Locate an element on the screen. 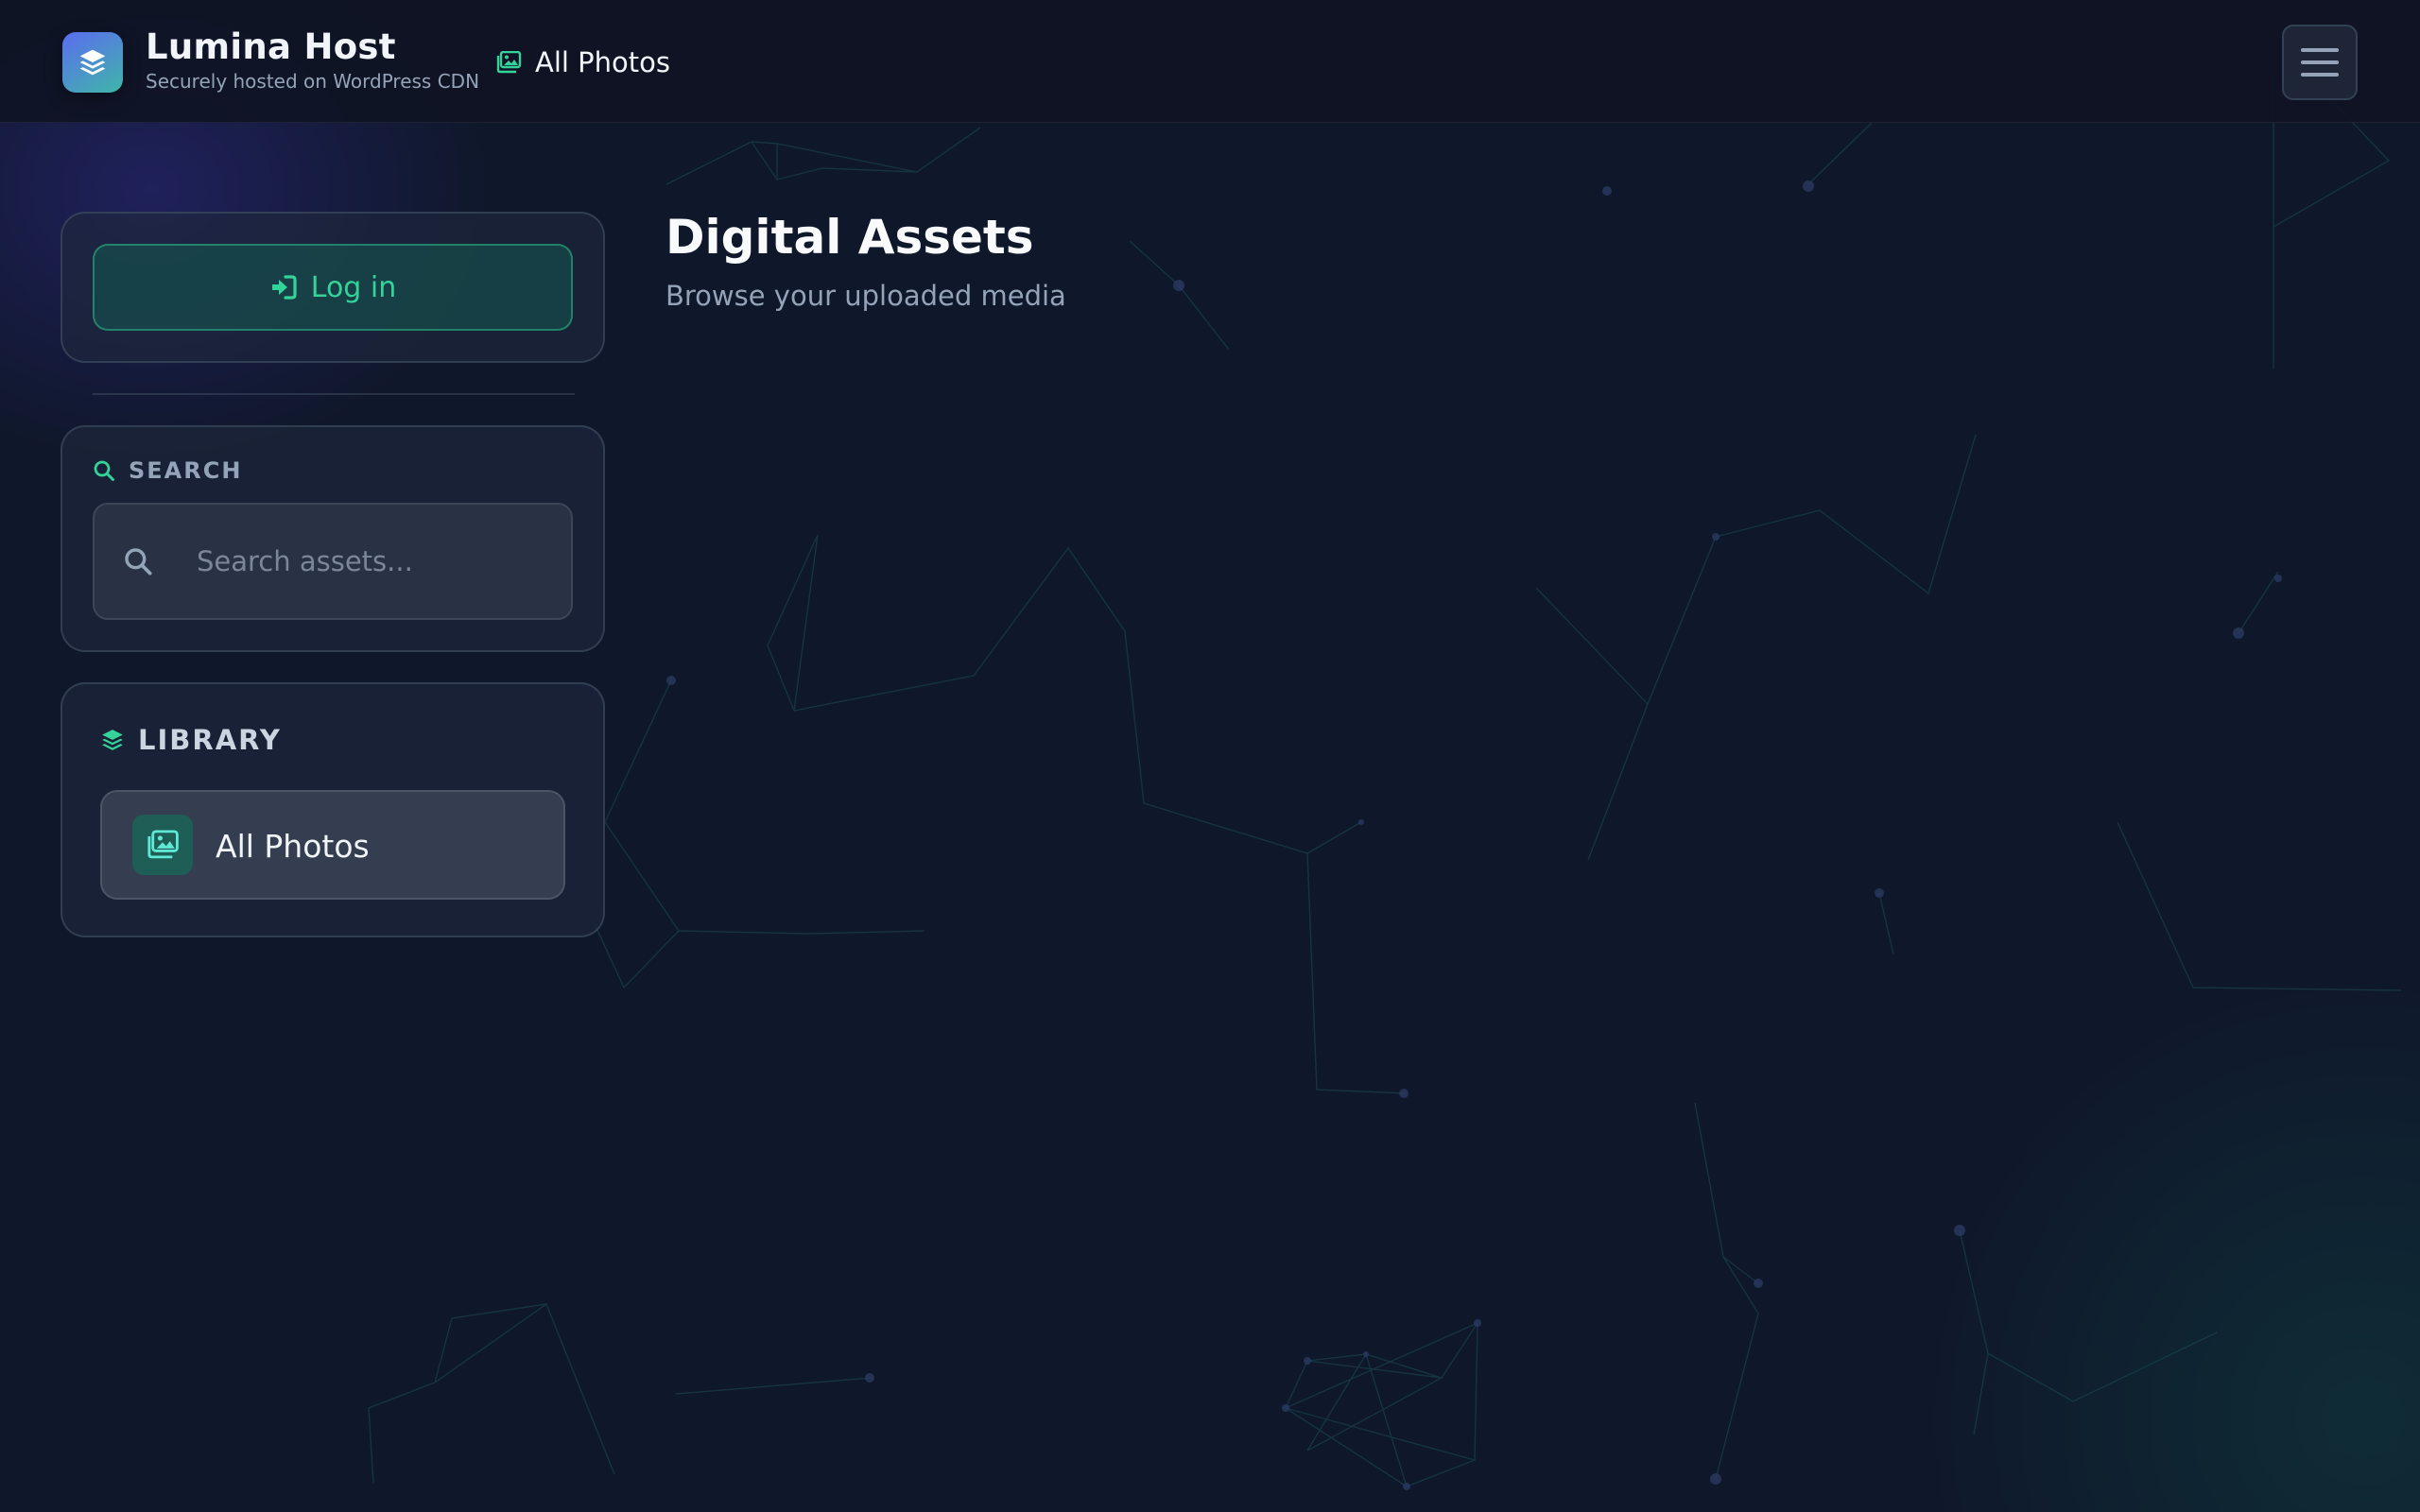  search-box is located at coordinates (333, 561).